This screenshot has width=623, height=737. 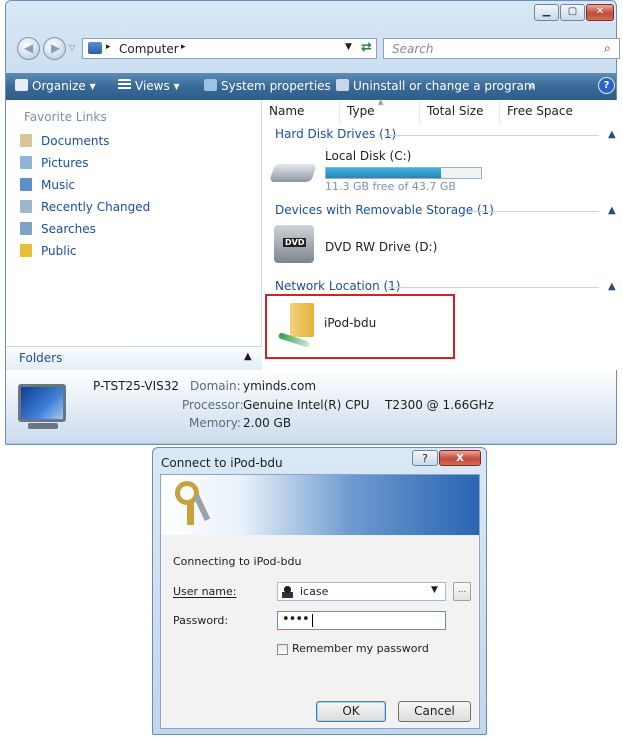 What do you see at coordinates (460, 111) in the screenshot?
I see `column-header-total-size: Total Size` at bounding box center [460, 111].